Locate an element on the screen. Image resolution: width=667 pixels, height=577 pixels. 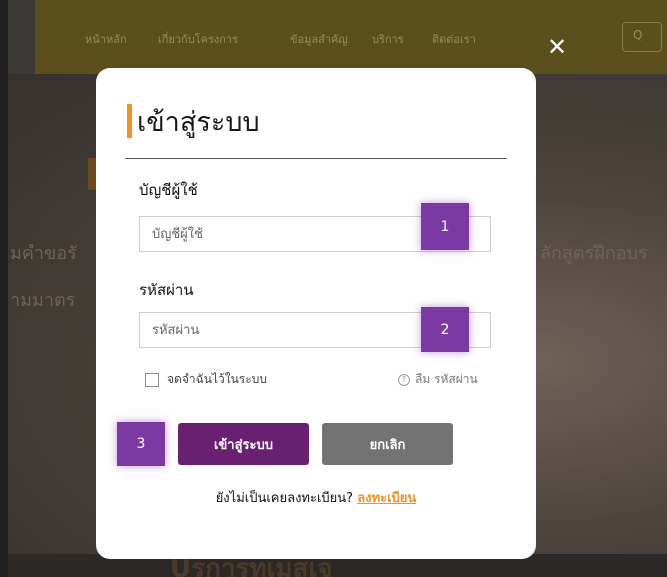
backdrop-edge is located at coordinates (4, 288).